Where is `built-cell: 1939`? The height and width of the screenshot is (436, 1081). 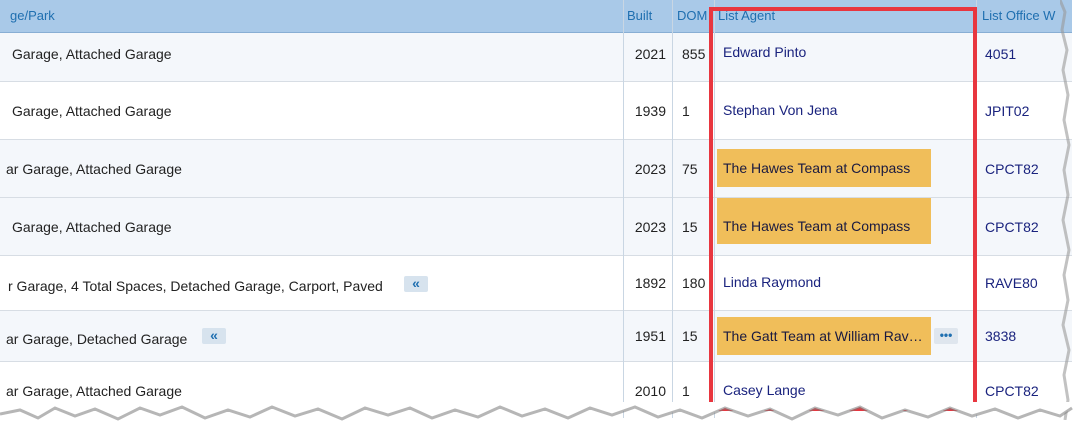
built-cell: 1939 is located at coordinates (650, 111).